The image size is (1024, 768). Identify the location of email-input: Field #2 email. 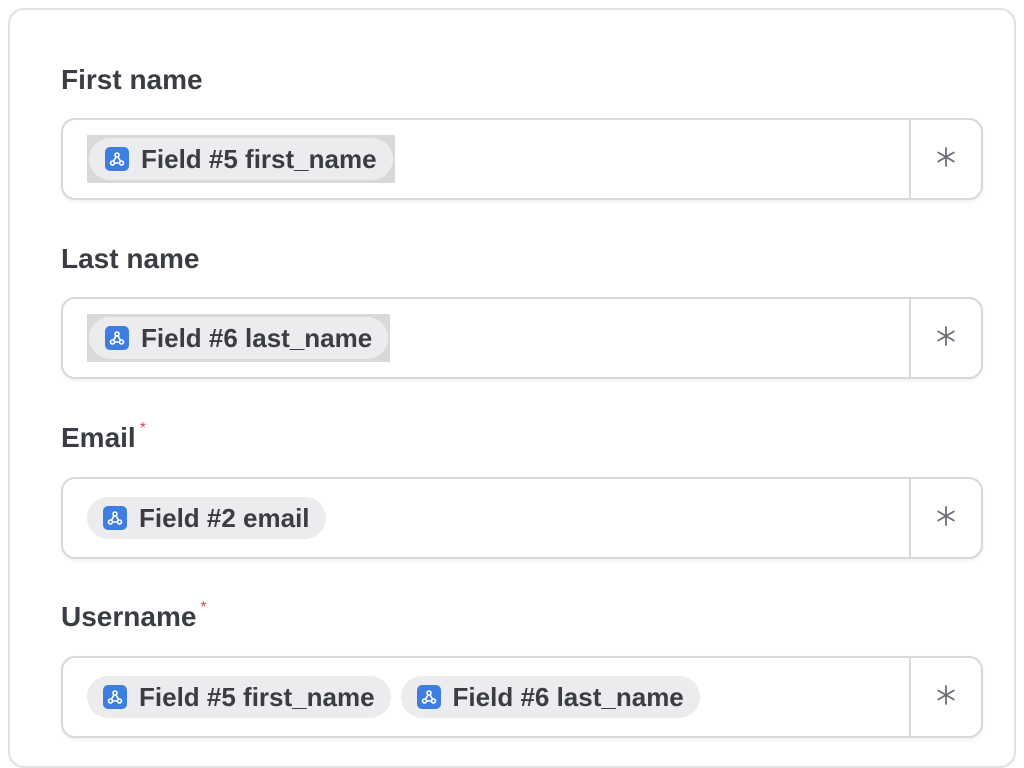
(522, 518).